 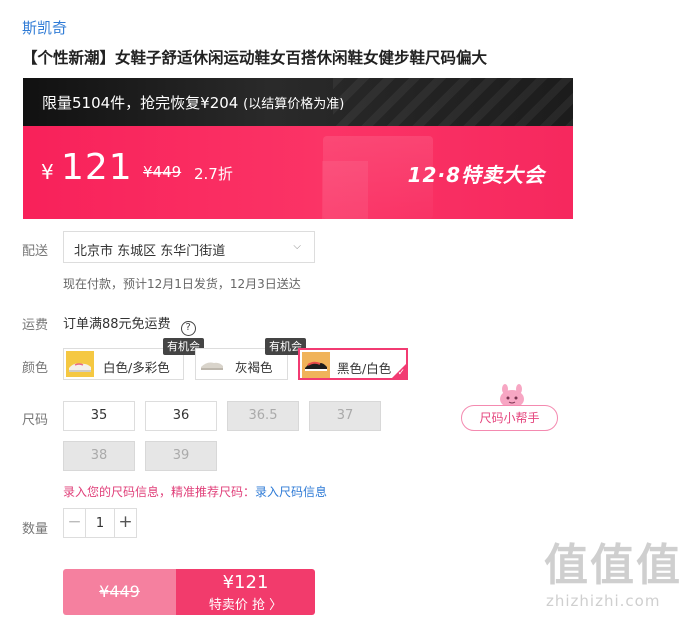 I want to click on buy-original-price: ¥449, so click(x=119, y=592).